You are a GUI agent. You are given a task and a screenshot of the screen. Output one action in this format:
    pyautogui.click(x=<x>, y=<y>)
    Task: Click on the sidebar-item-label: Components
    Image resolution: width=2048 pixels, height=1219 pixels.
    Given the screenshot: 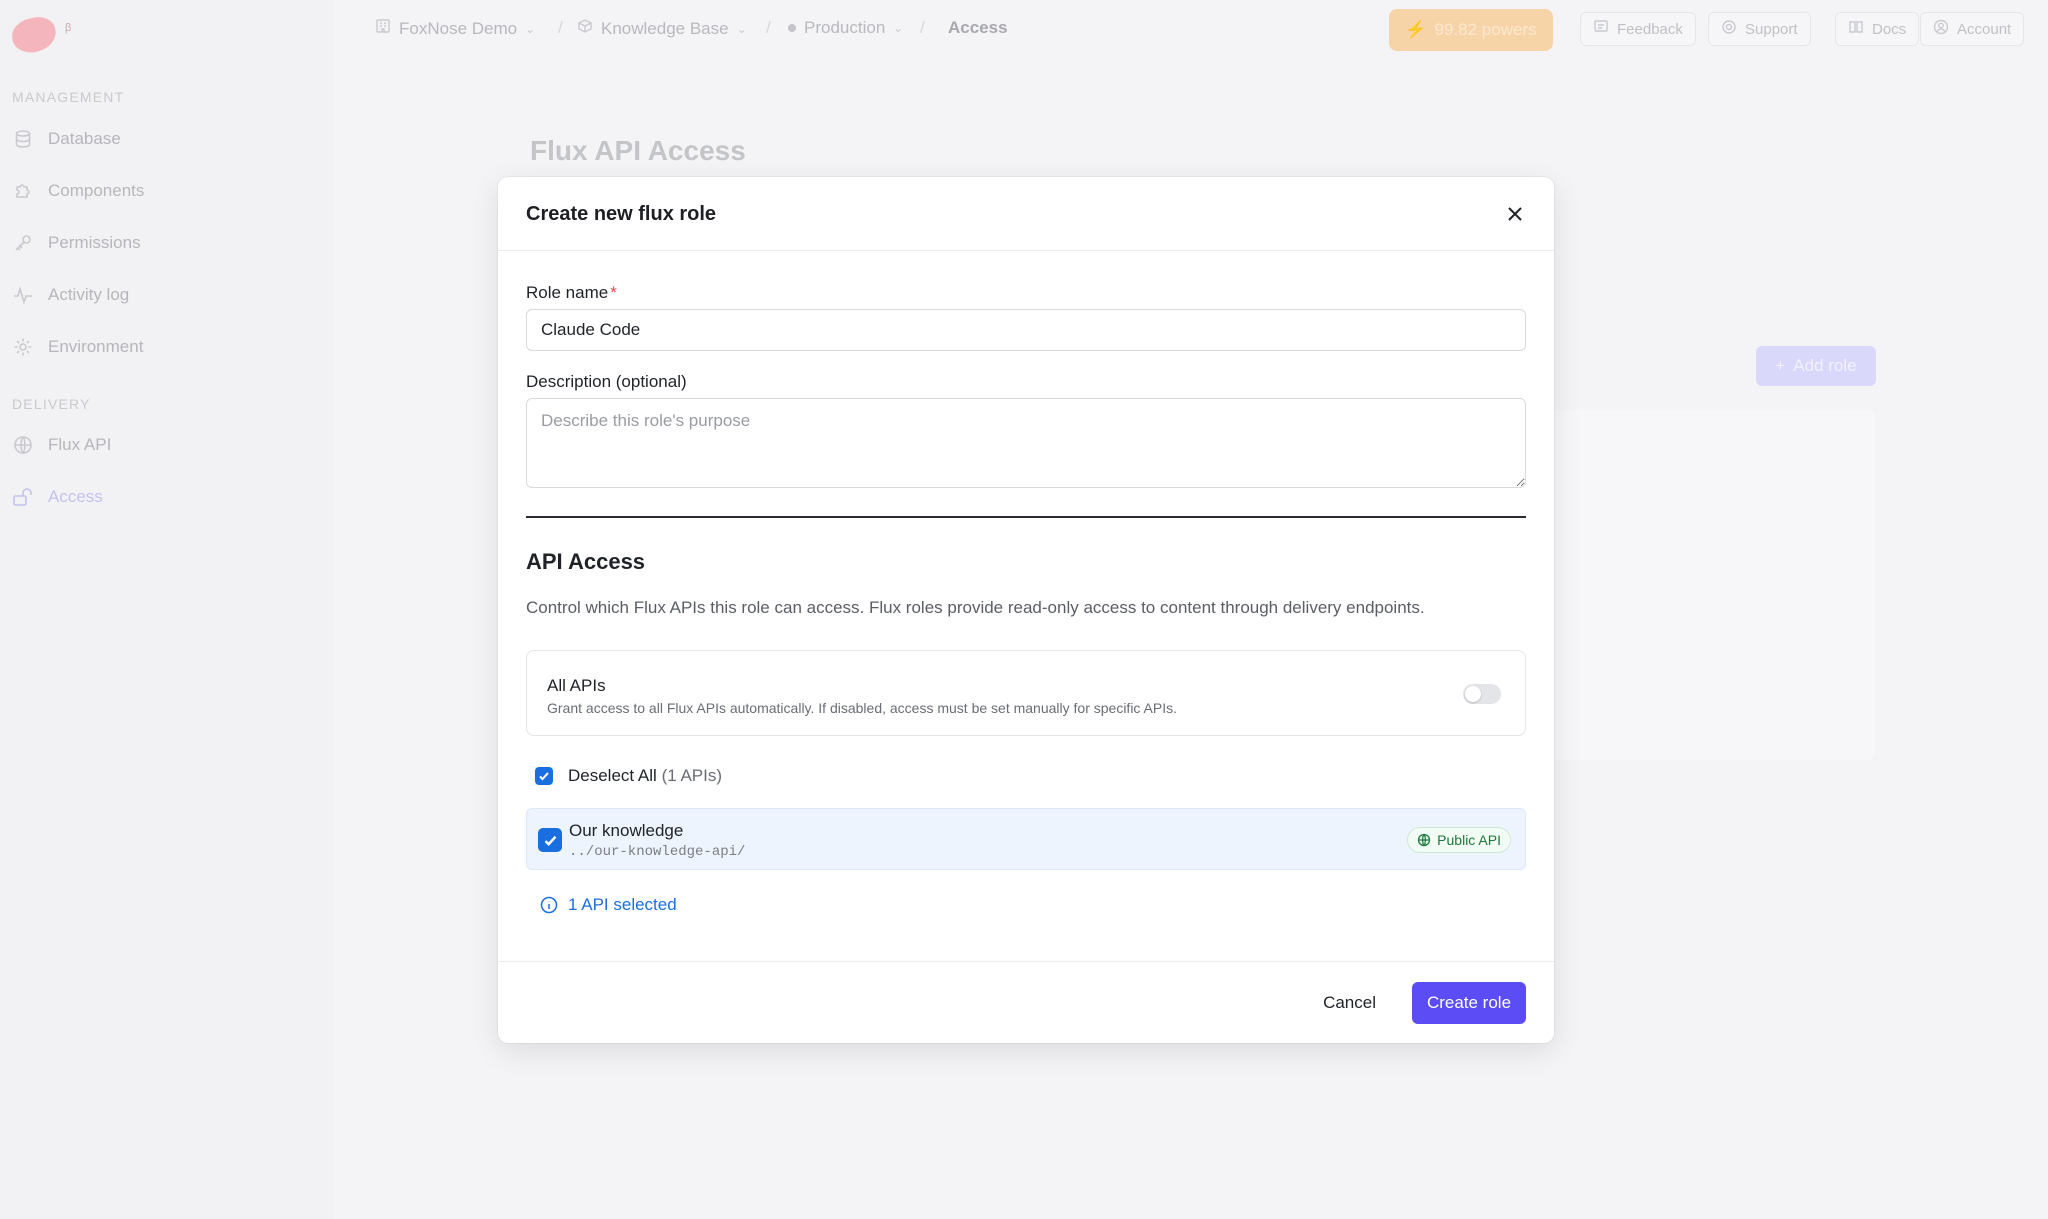 What is the action you would take?
    pyautogui.click(x=96, y=190)
    